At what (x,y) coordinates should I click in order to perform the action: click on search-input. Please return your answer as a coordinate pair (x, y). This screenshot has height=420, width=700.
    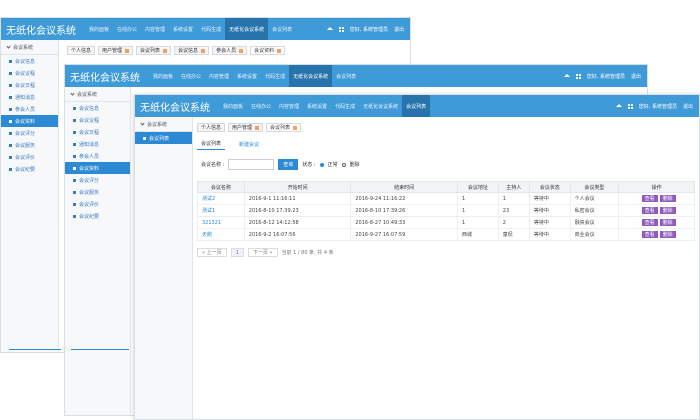
    Looking at the image, I should click on (251, 164).